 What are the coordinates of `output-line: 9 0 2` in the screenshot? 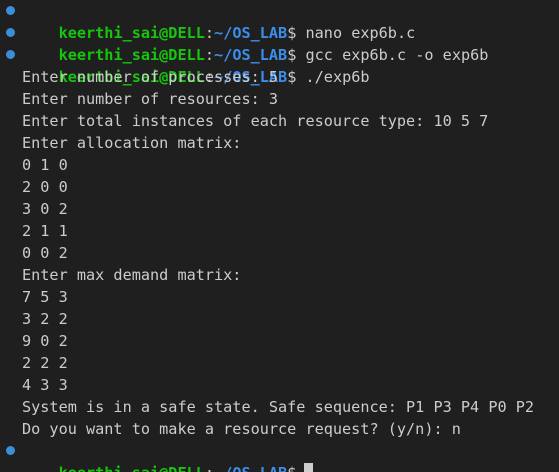 It's located at (45, 341).